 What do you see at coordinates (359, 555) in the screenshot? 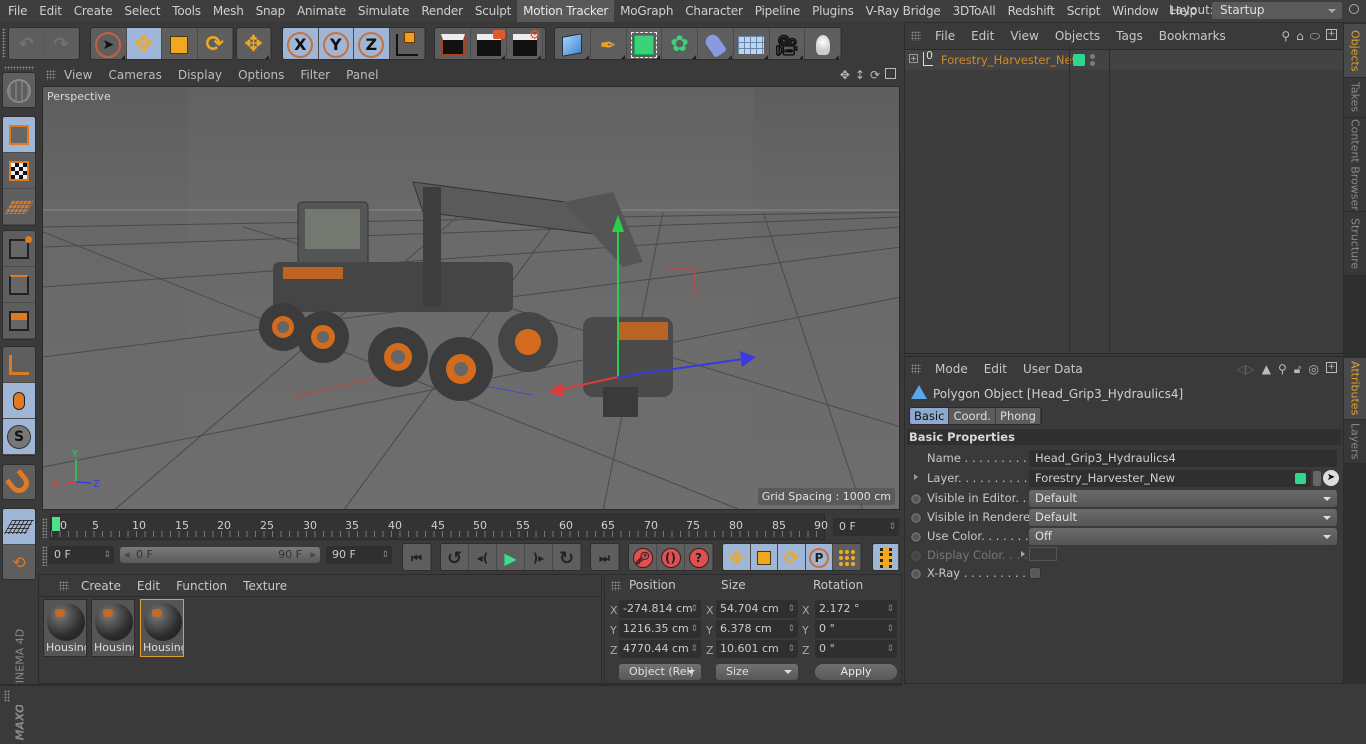
I see `end-frame-field: 90 F` at bounding box center [359, 555].